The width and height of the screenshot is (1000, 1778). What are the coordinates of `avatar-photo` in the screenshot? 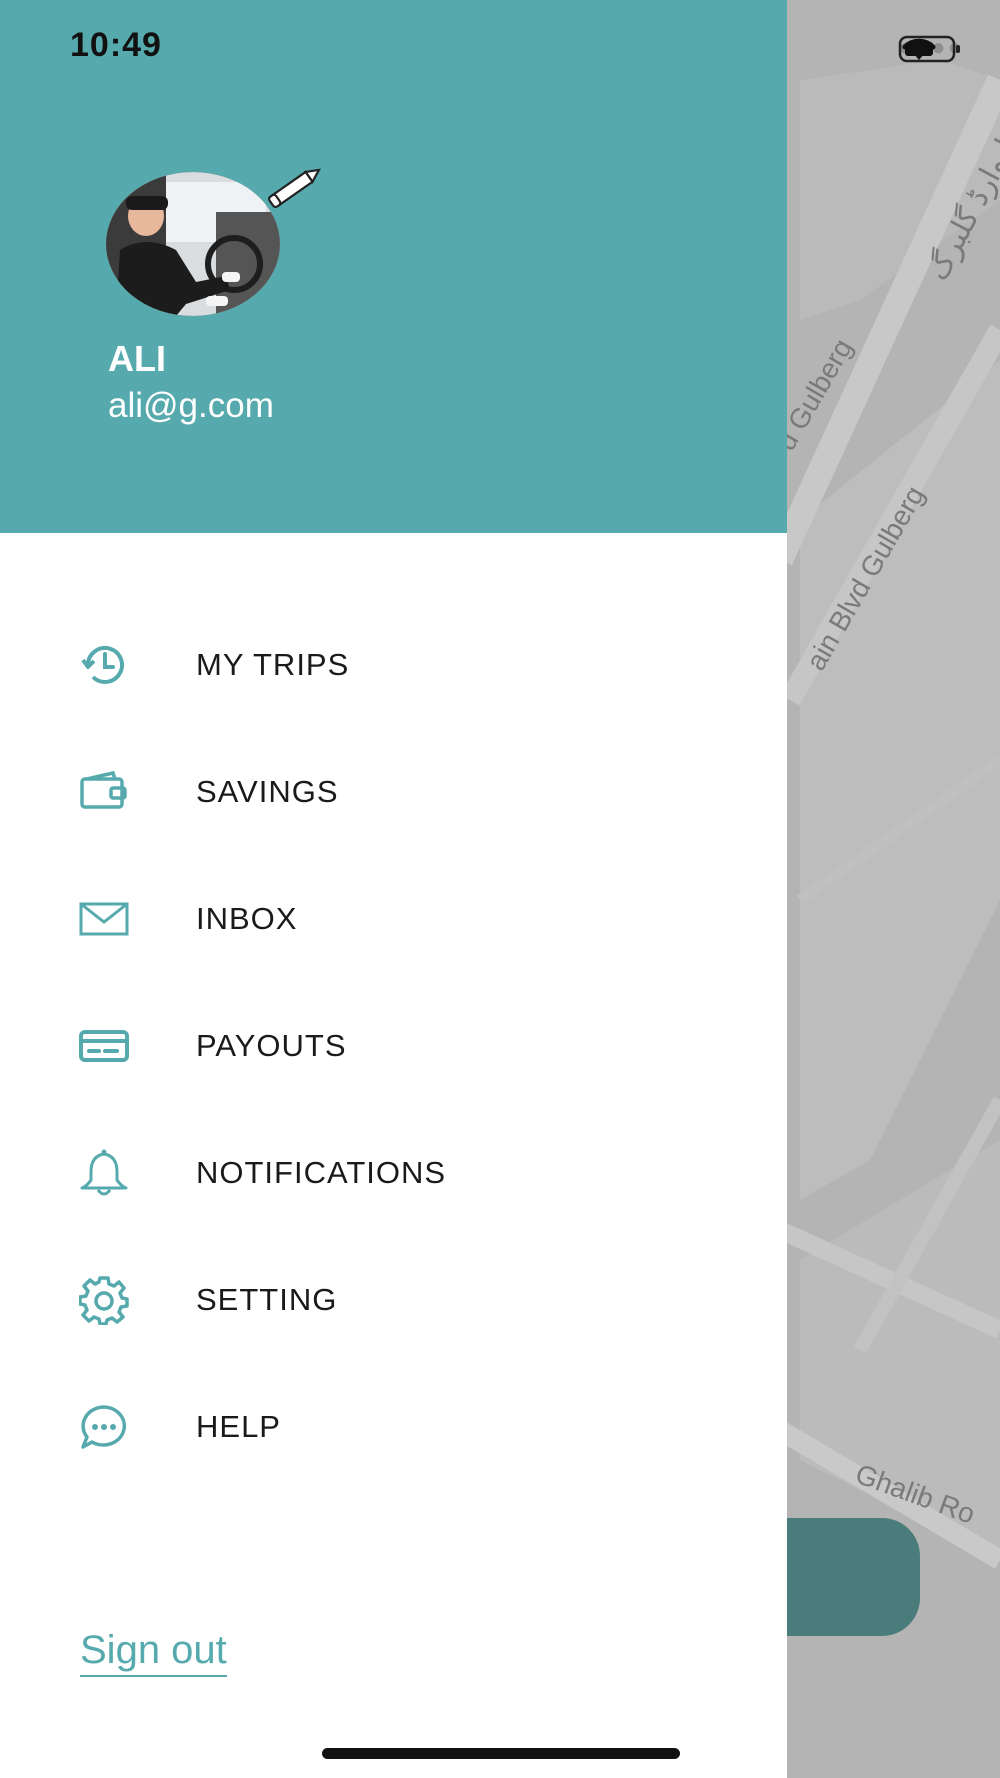 It's located at (193, 244).